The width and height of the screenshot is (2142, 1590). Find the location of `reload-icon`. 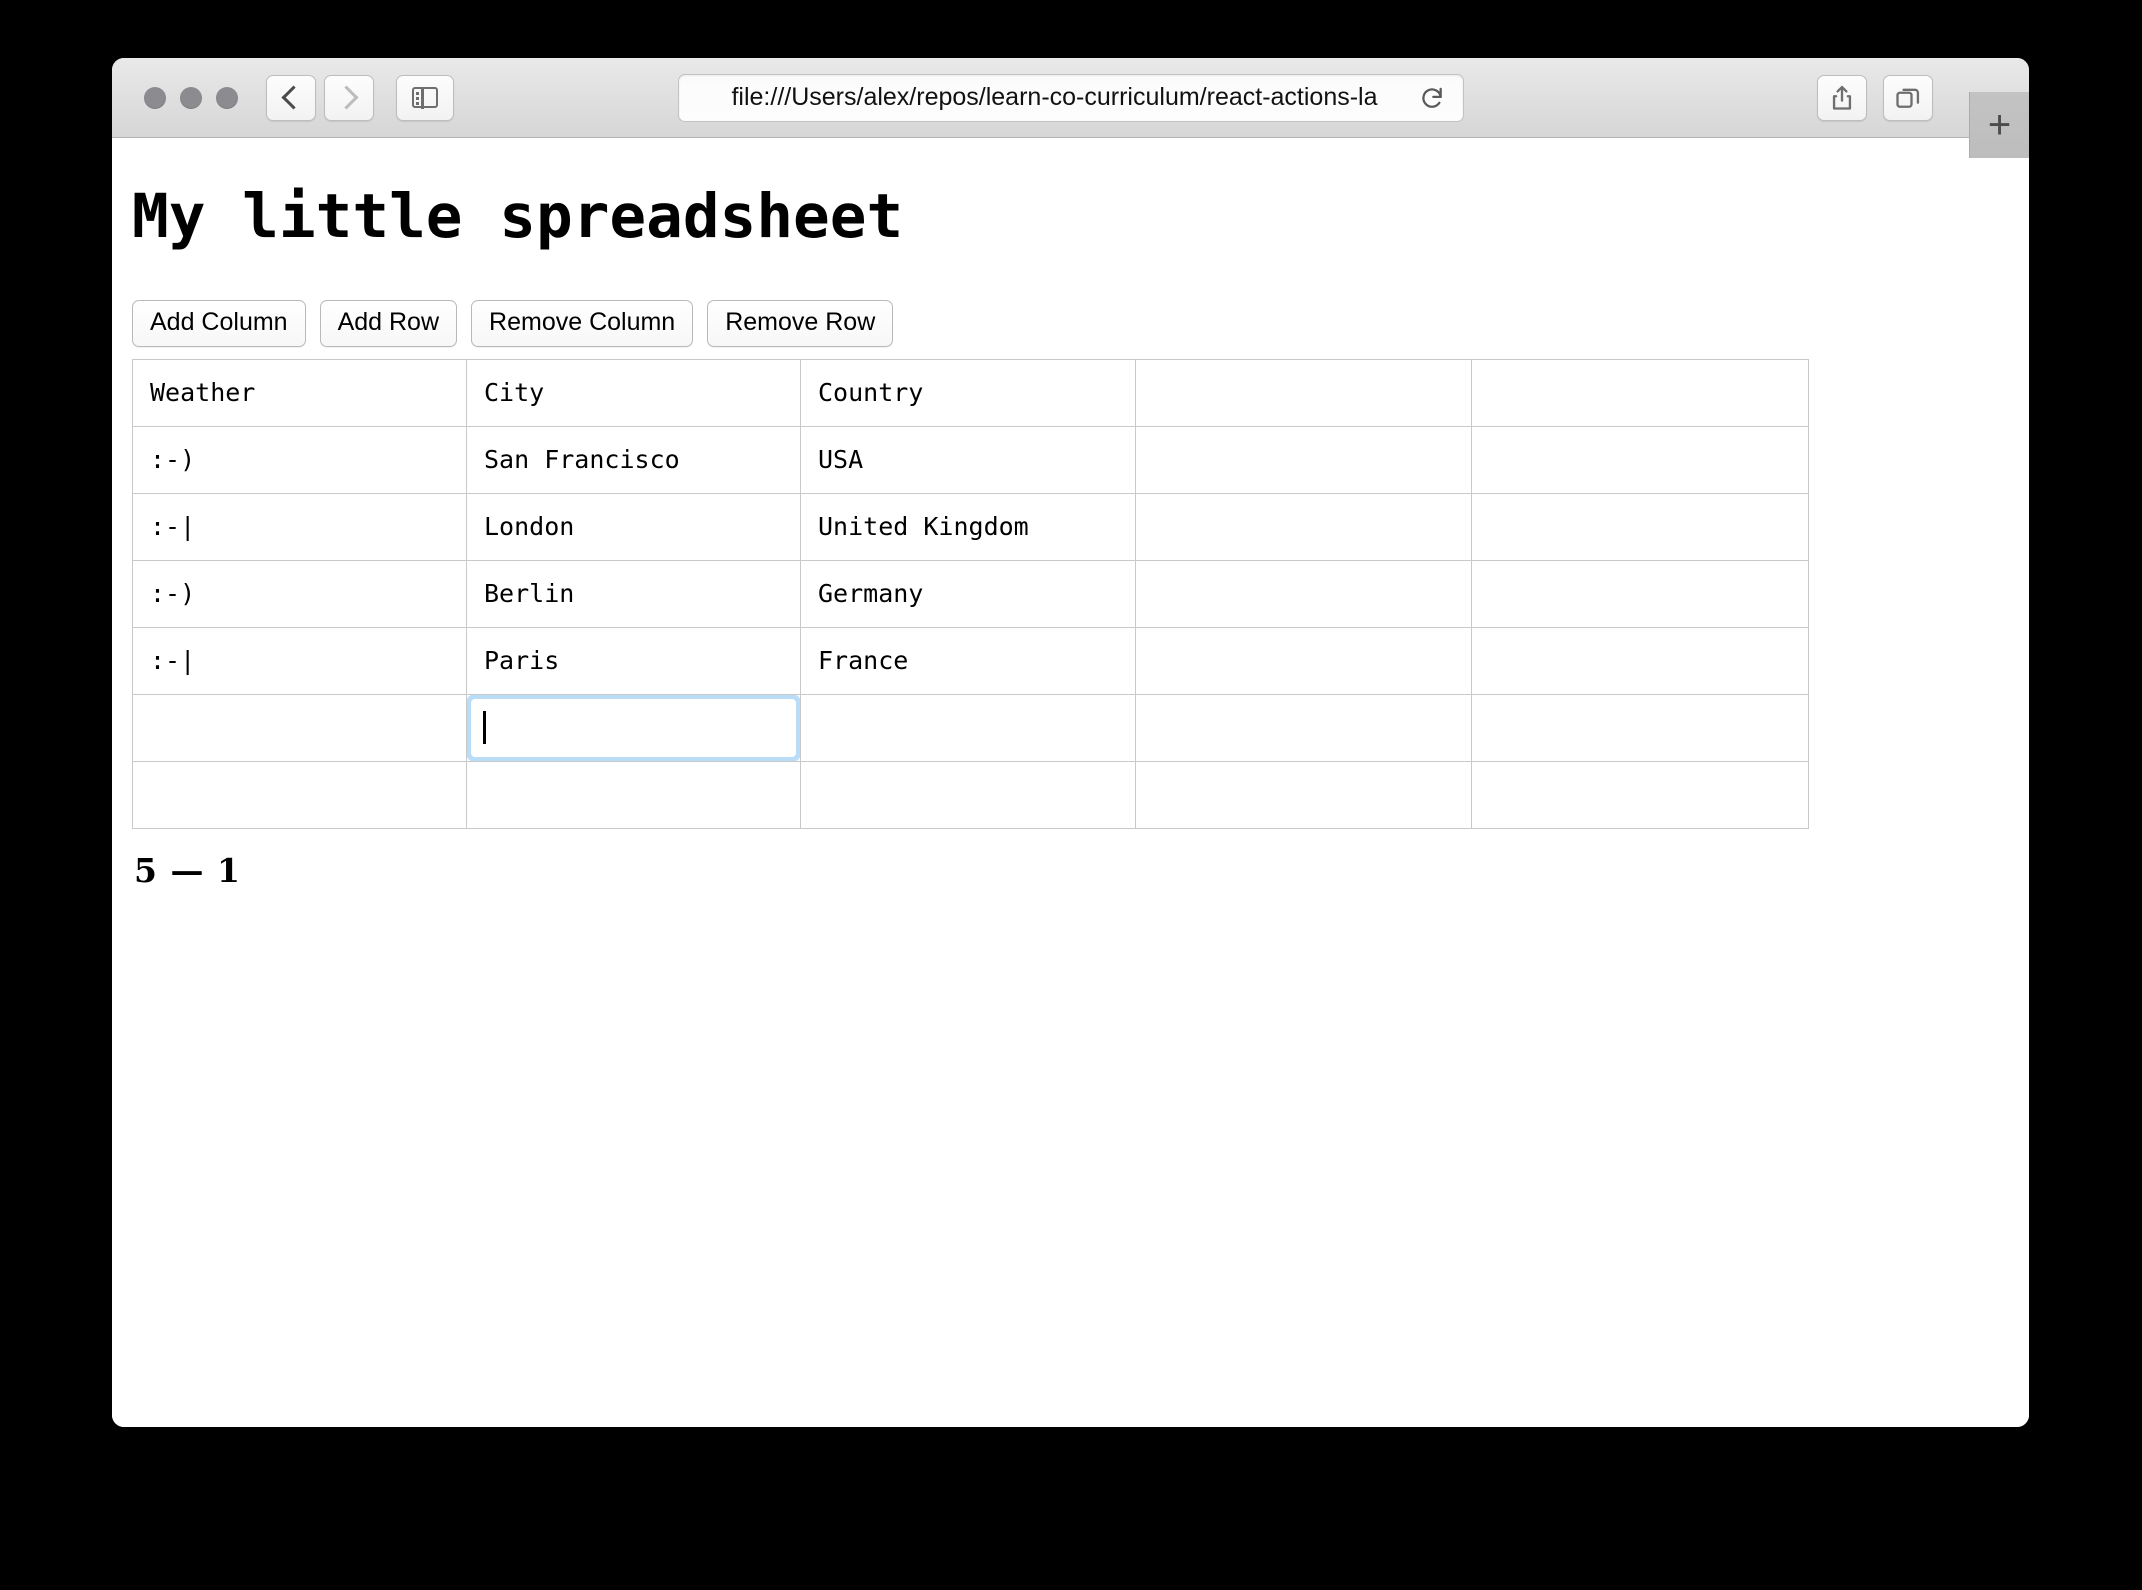

reload-icon is located at coordinates (1432, 98).